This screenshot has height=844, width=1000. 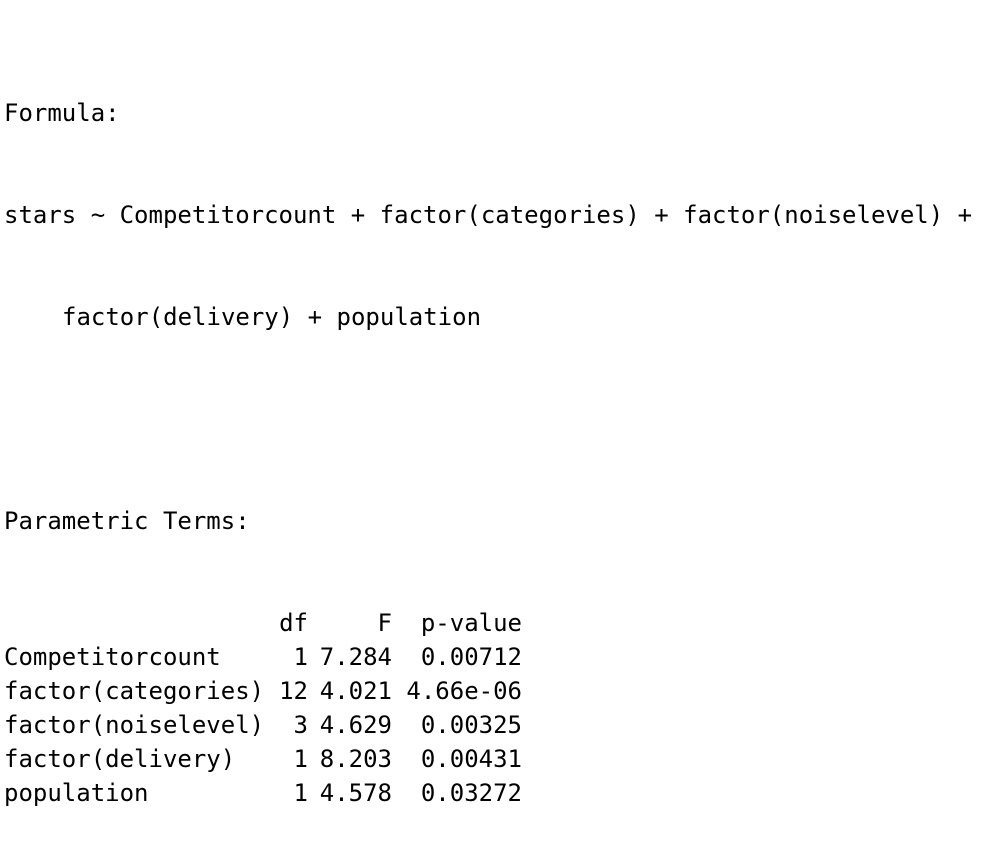 What do you see at coordinates (112, 657) in the screenshot?
I see `term-name: Competitorcount` at bounding box center [112, 657].